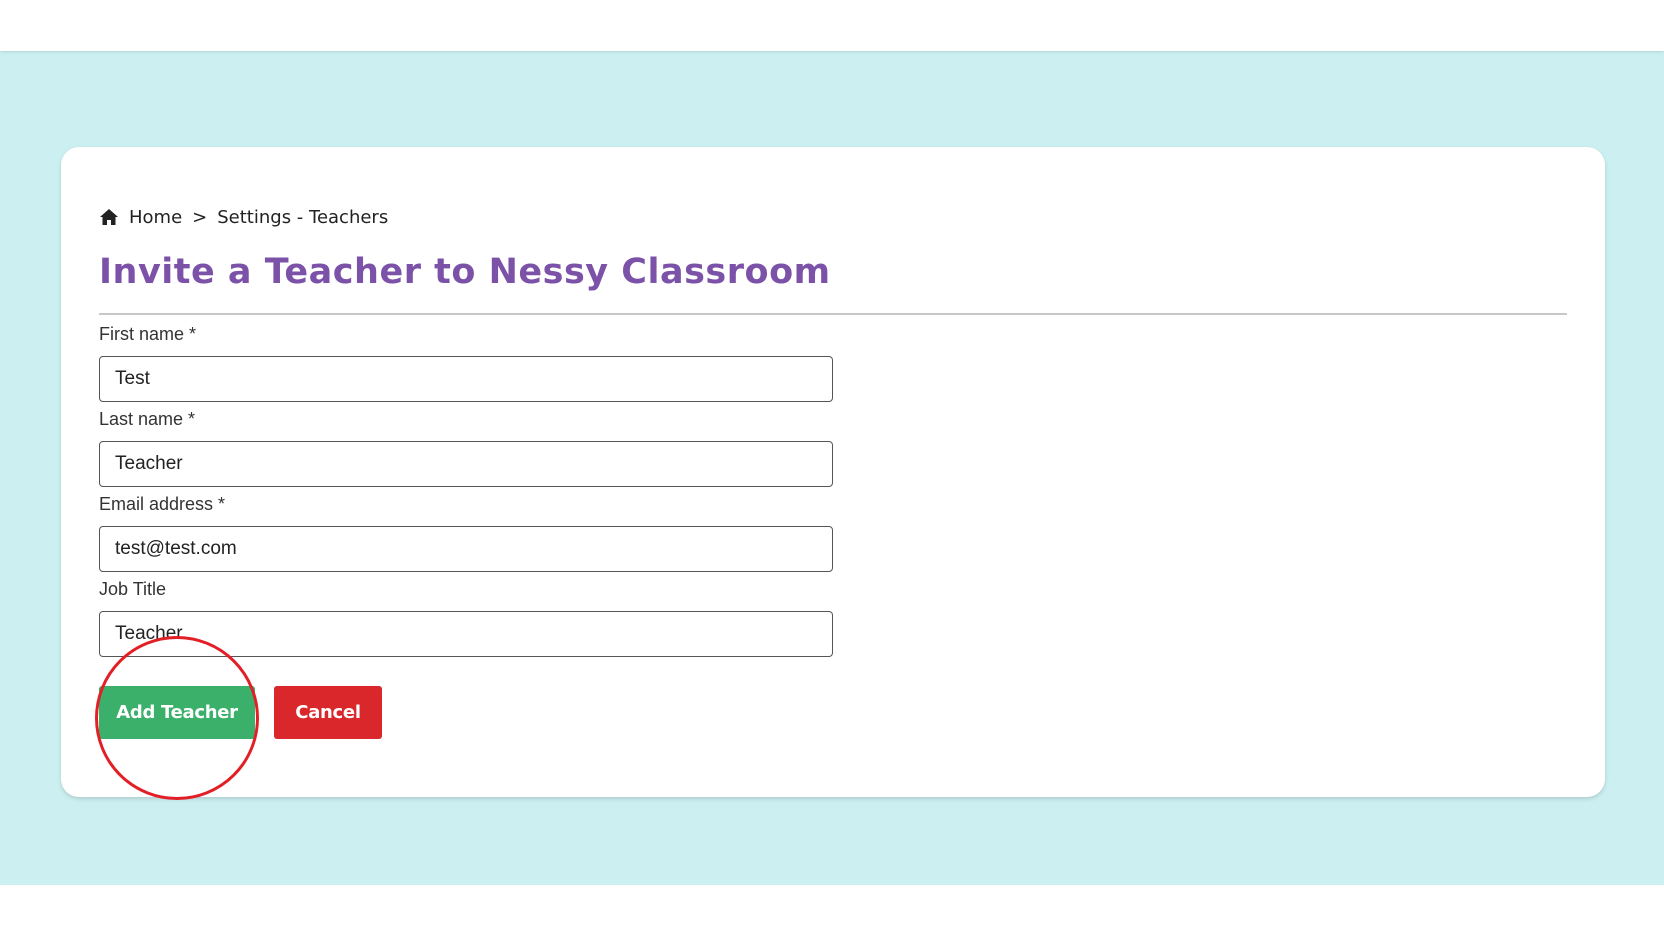 This screenshot has height=936, width=1664. Describe the element at coordinates (147, 419) in the screenshot. I see `last-name-label: Last name *` at that location.